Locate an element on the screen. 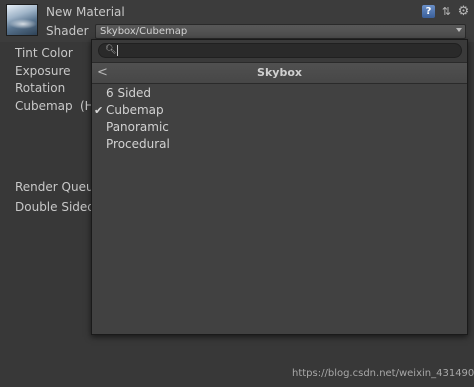 Image resolution: width=474 pixels, height=387 pixels. popup-title: Skybox is located at coordinates (279, 72).